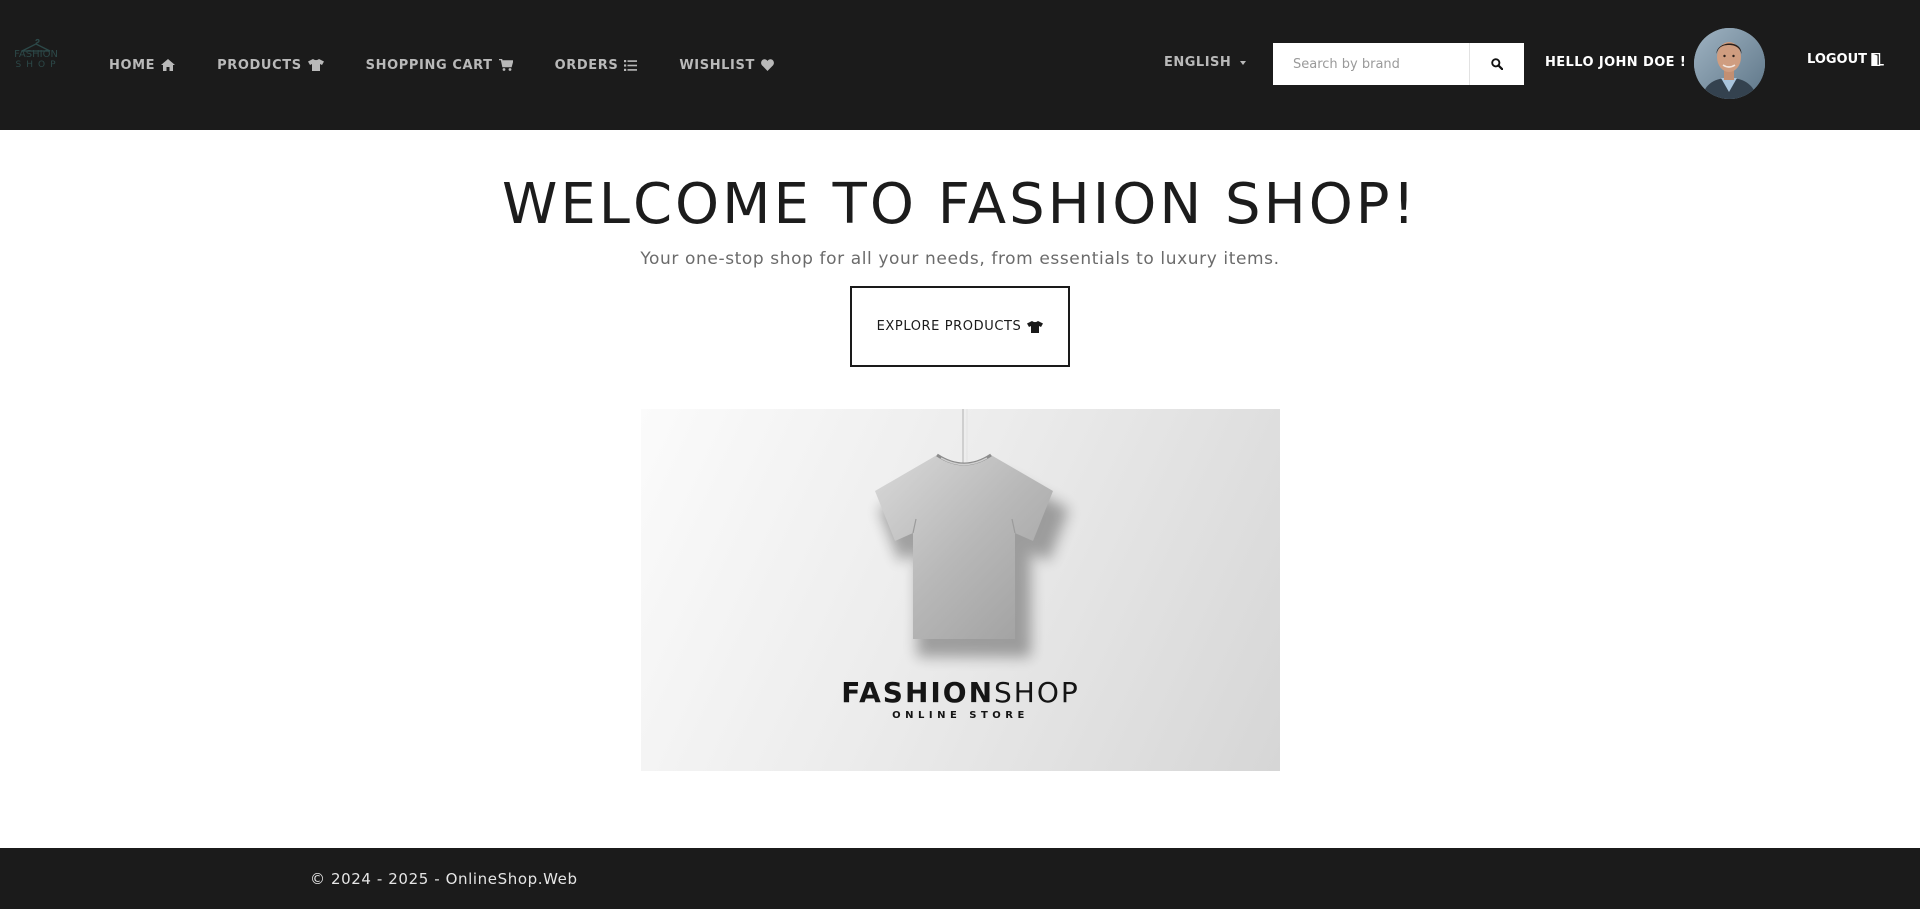 This screenshot has height=909, width=1920. I want to click on home-icon, so click(168, 65).